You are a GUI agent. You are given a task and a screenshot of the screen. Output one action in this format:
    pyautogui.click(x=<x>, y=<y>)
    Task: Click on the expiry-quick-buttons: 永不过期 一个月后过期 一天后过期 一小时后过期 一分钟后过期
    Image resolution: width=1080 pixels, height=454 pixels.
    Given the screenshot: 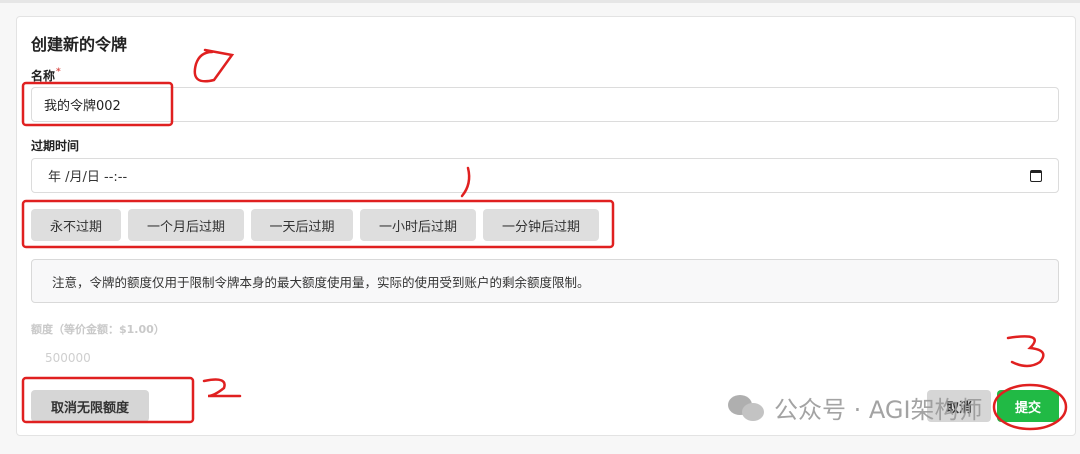 What is the action you would take?
    pyautogui.click(x=315, y=225)
    